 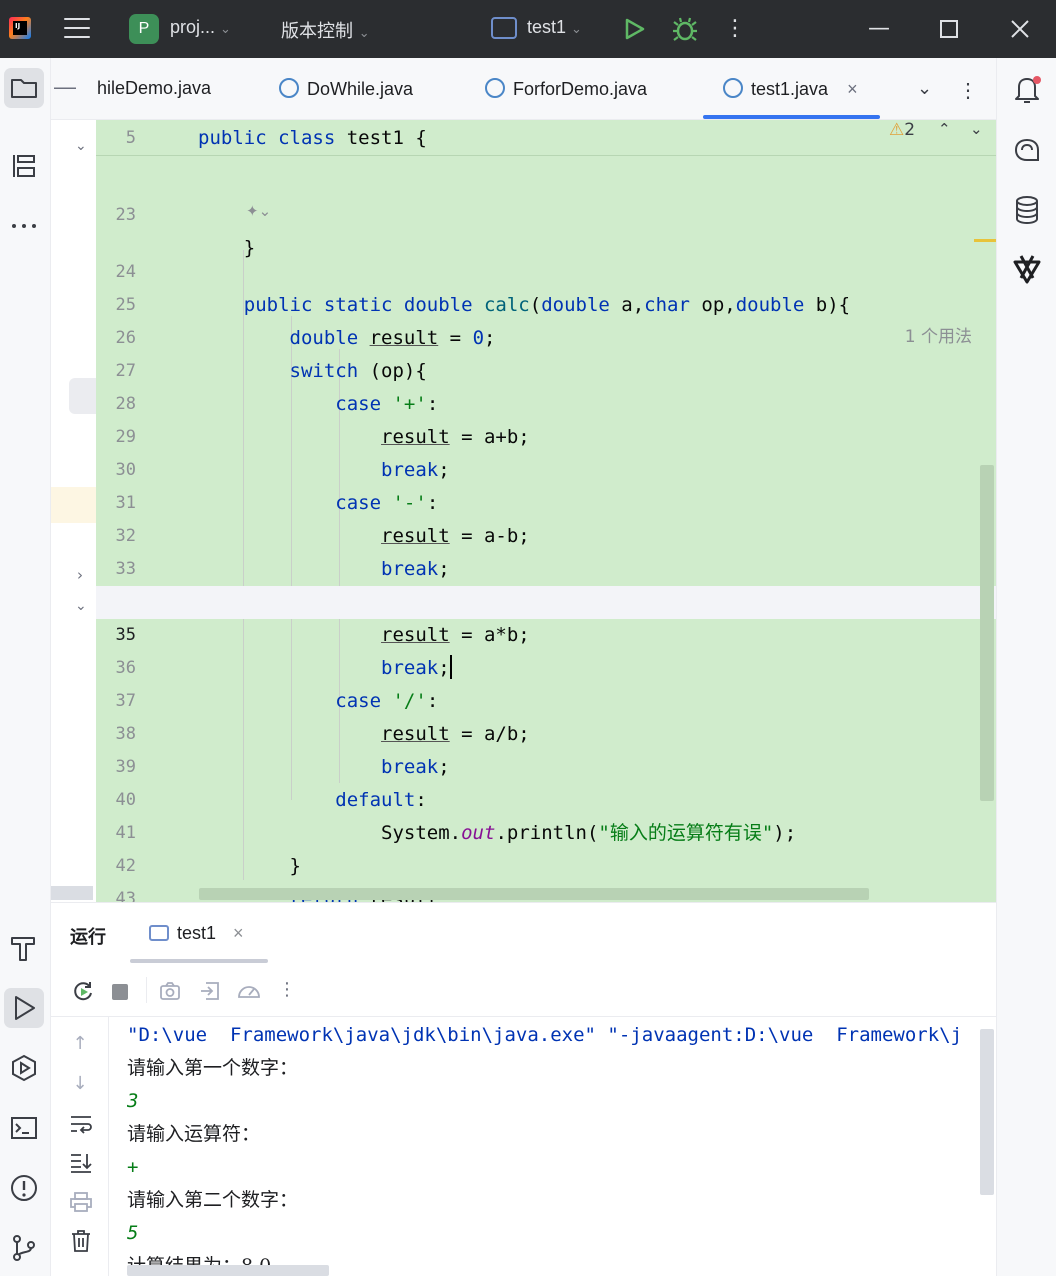 I want to click on tab-dowhile: DoWhile.java, so click(x=346, y=89).